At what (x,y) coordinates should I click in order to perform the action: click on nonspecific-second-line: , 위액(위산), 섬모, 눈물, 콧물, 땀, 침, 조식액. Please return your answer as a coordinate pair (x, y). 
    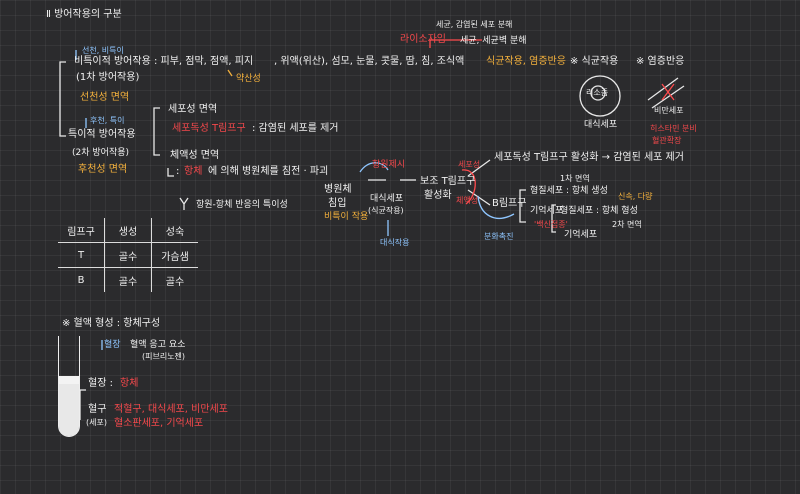
    Looking at the image, I should click on (369, 61).